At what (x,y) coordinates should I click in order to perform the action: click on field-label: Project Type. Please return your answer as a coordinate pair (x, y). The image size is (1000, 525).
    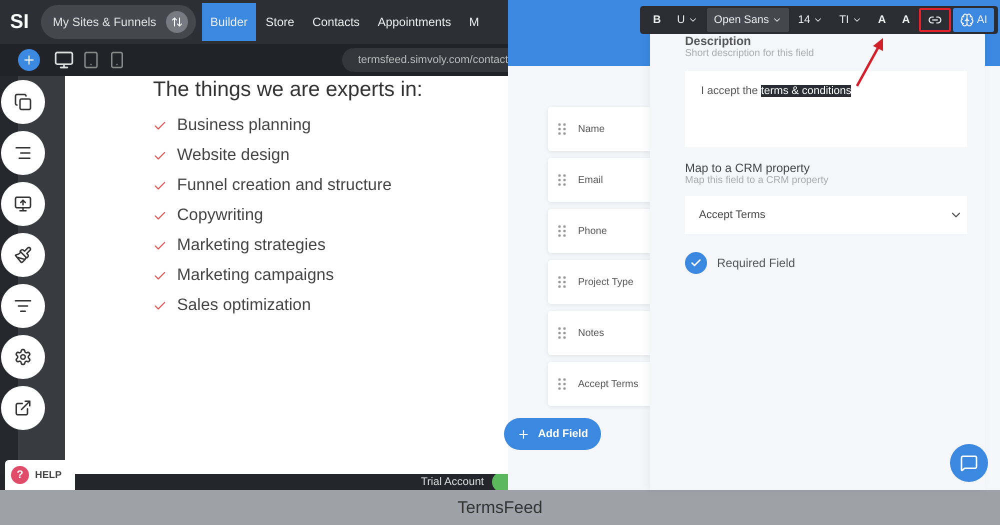
    Looking at the image, I should click on (606, 282).